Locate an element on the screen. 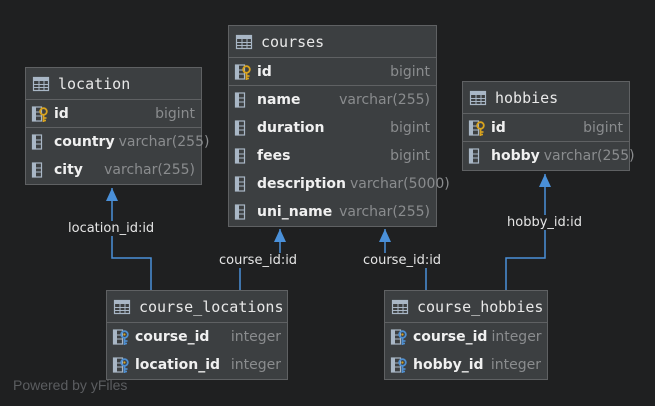  table-header: hobbies is located at coordinates (546, 98).